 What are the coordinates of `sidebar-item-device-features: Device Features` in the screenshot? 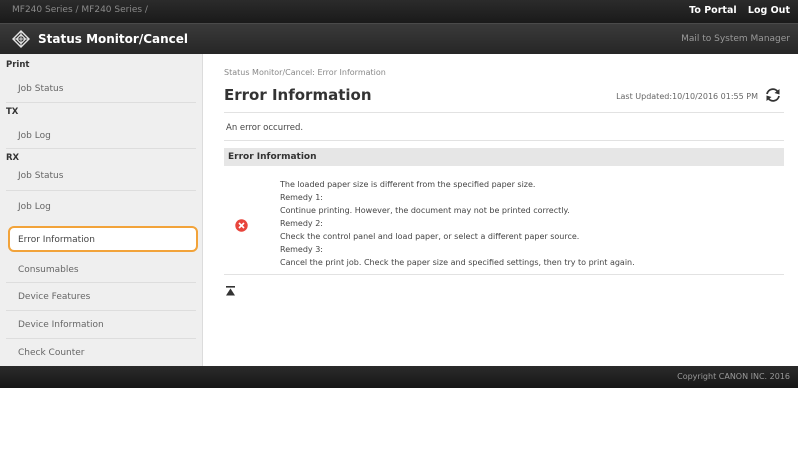 It's located at (54, 297).